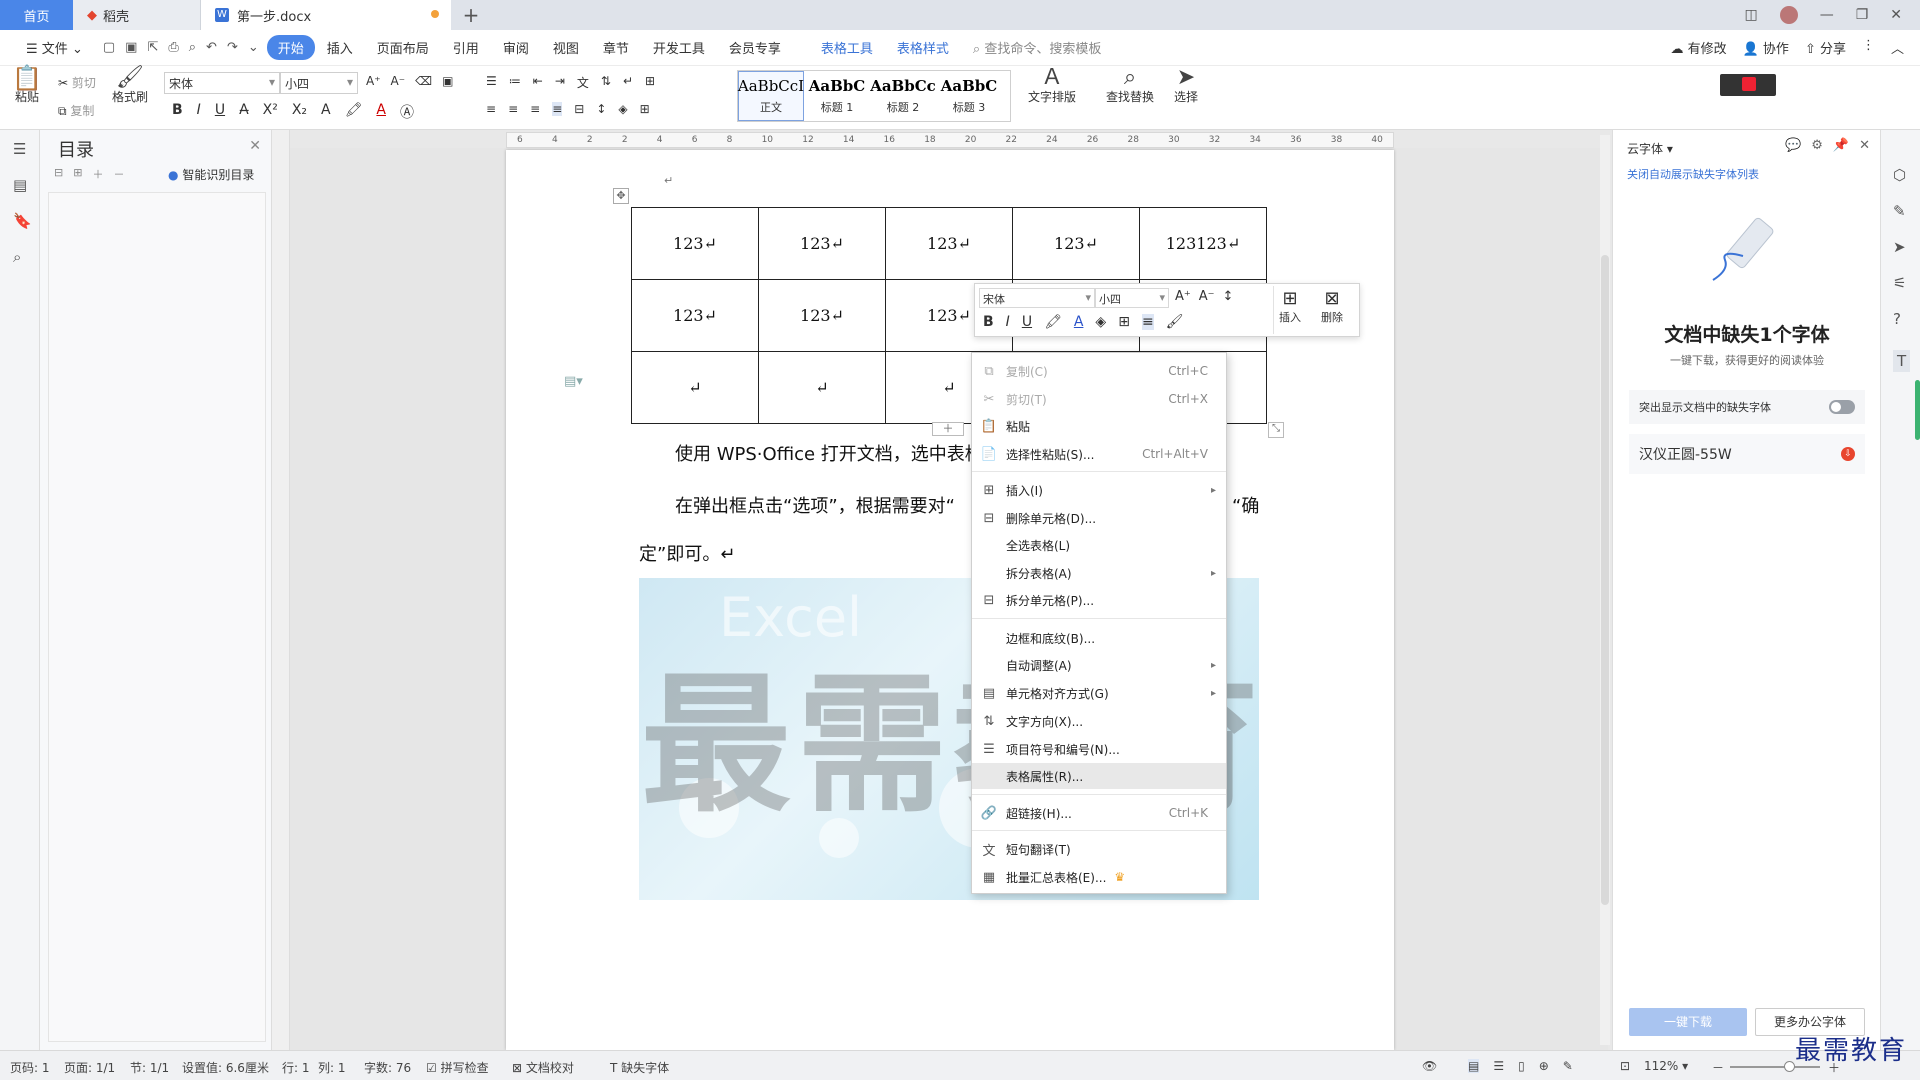  Describe the element at coordinates (403, 47) in the screenshot. I see `menu-page-layout: 页面布局` at that location.